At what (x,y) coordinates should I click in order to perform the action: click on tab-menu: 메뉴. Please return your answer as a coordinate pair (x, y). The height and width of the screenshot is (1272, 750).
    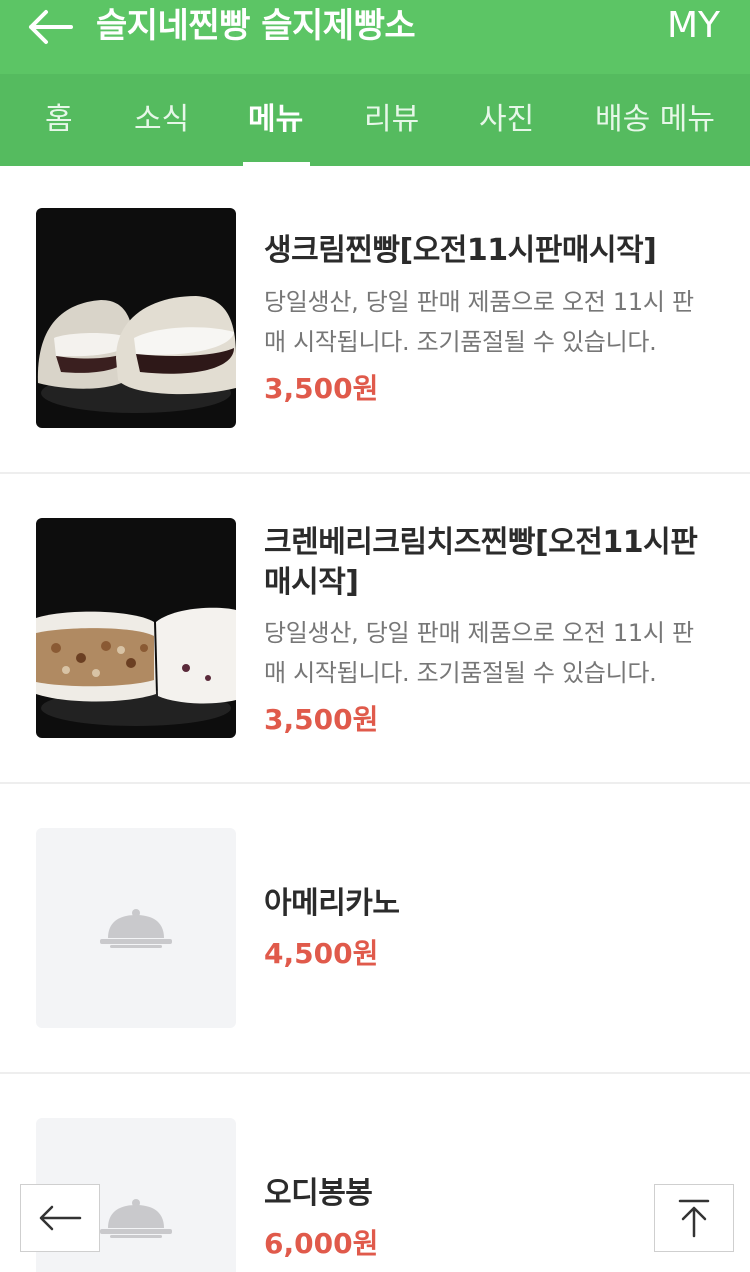
    Looking at the image, I should click on (275, 120).